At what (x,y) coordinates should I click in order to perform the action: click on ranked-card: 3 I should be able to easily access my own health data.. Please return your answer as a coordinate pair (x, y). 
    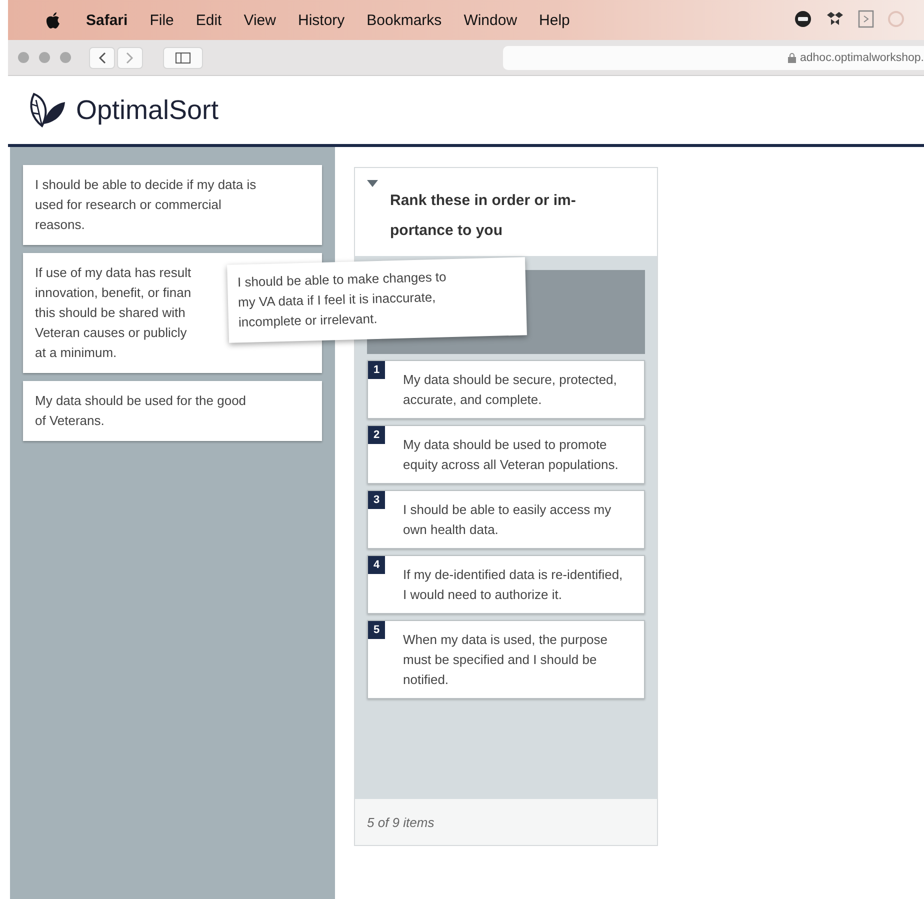
    Looking at the image, I should click on (506, 519).